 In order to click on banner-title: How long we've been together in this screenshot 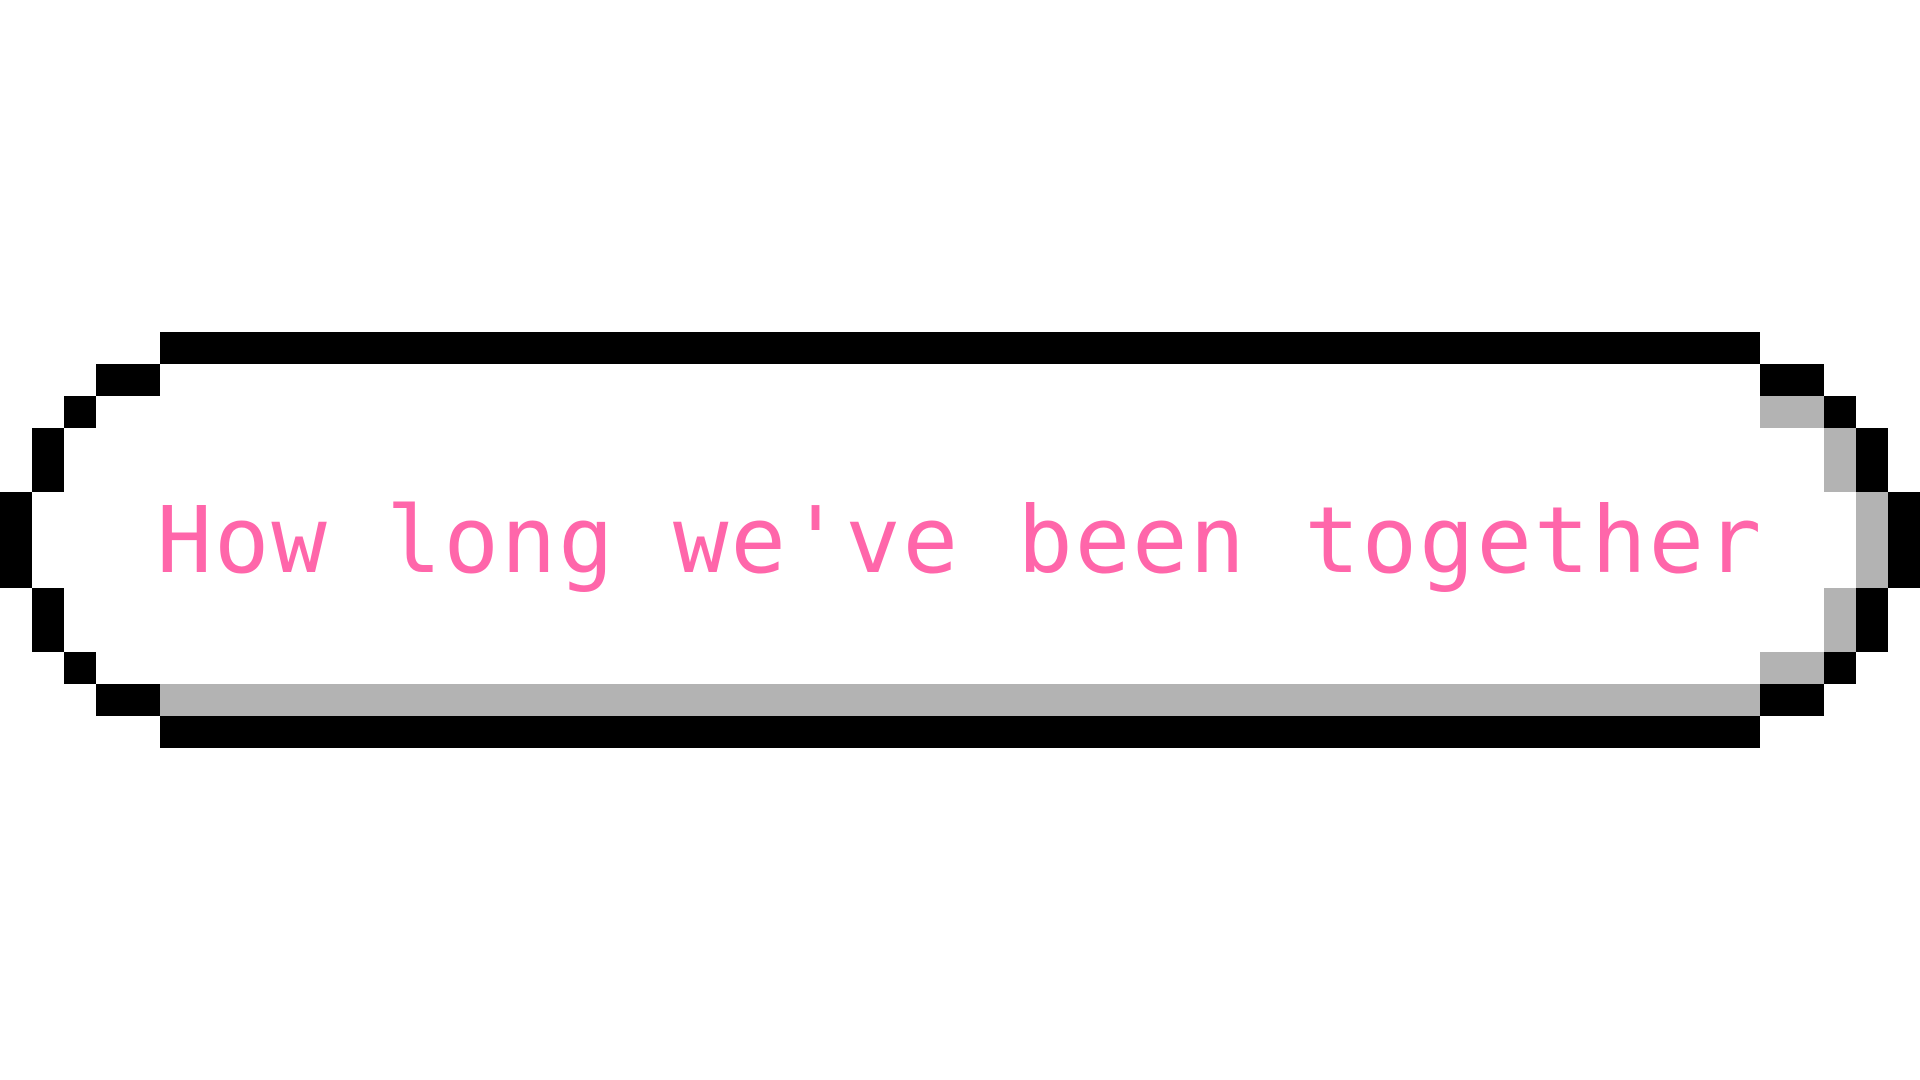, I will do `click(960, 540)`.